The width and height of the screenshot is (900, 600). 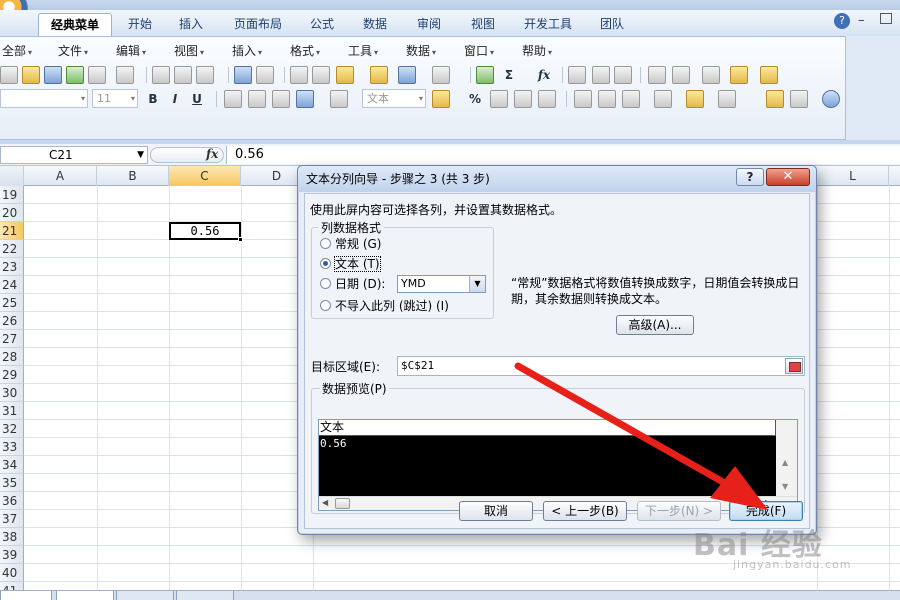 What do you see at coordinates (74, 155) in the screenshot?
I see `name-box: C21 ▼` at bounding box center [74, 155].